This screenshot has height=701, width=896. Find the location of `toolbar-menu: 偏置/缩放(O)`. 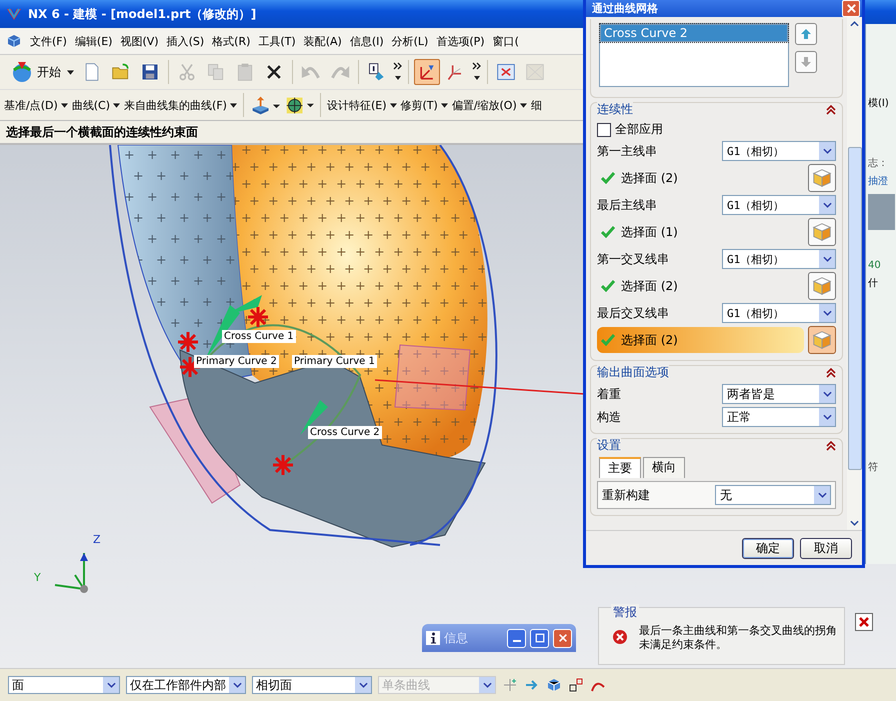

toolbar-menu: 偏置/缩放(O) is located at coordinates (489, 105).